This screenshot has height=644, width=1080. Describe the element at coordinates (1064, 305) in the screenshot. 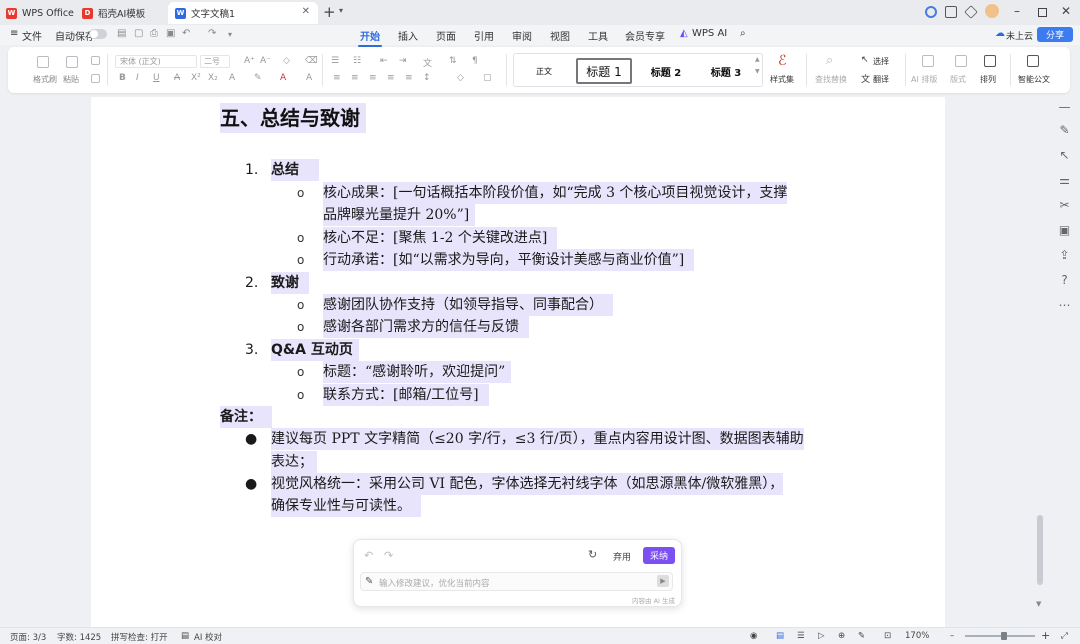

I see `more-icon: ⋯` at that location.